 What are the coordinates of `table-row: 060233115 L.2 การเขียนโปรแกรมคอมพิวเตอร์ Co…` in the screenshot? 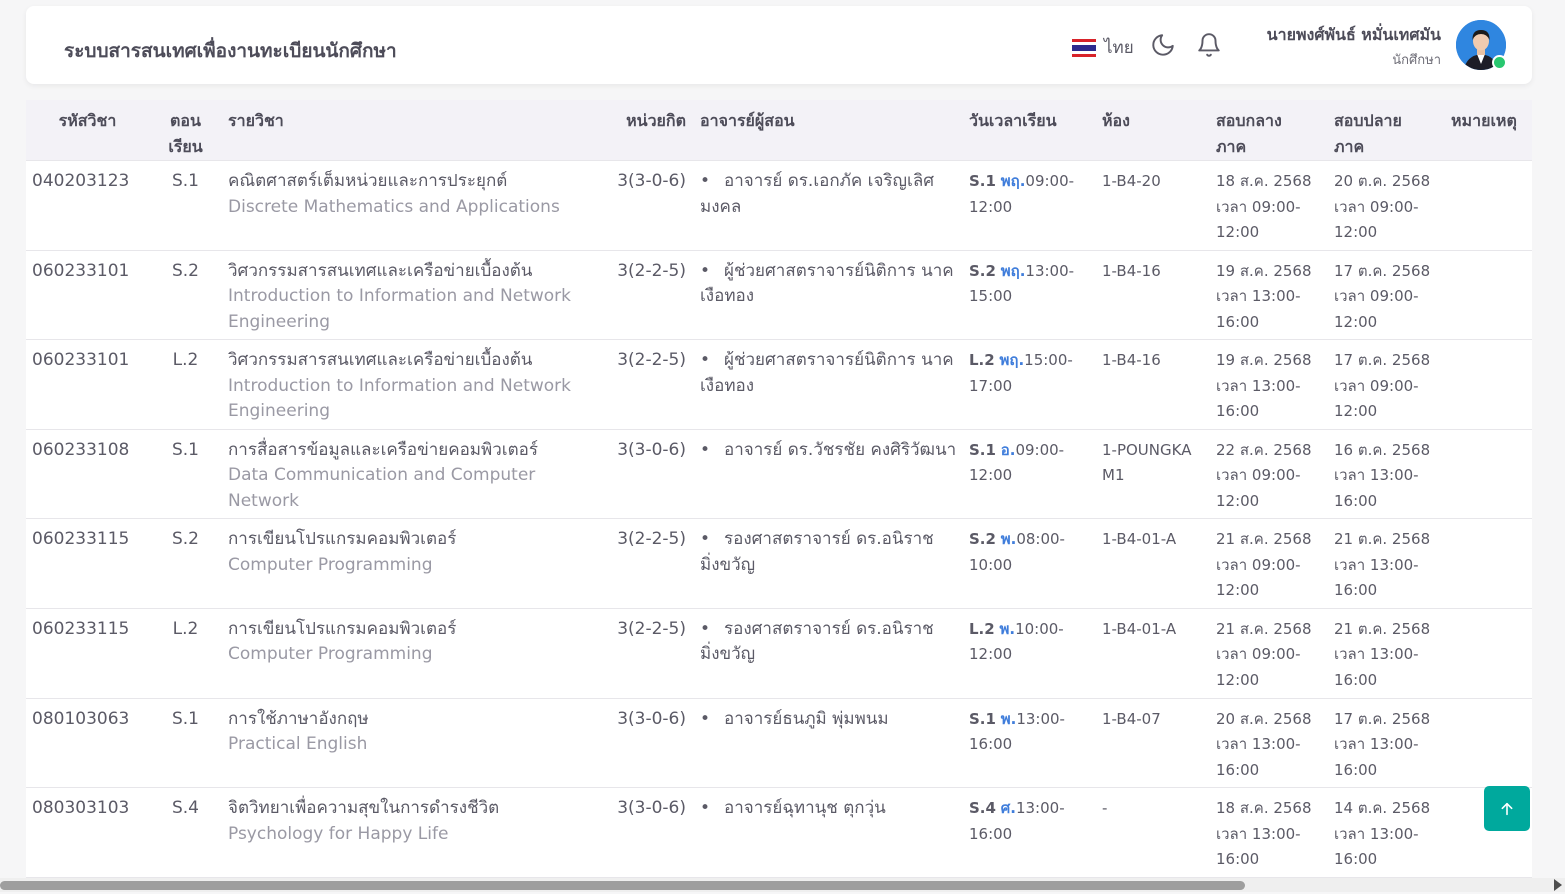 It's located at (779, 653).